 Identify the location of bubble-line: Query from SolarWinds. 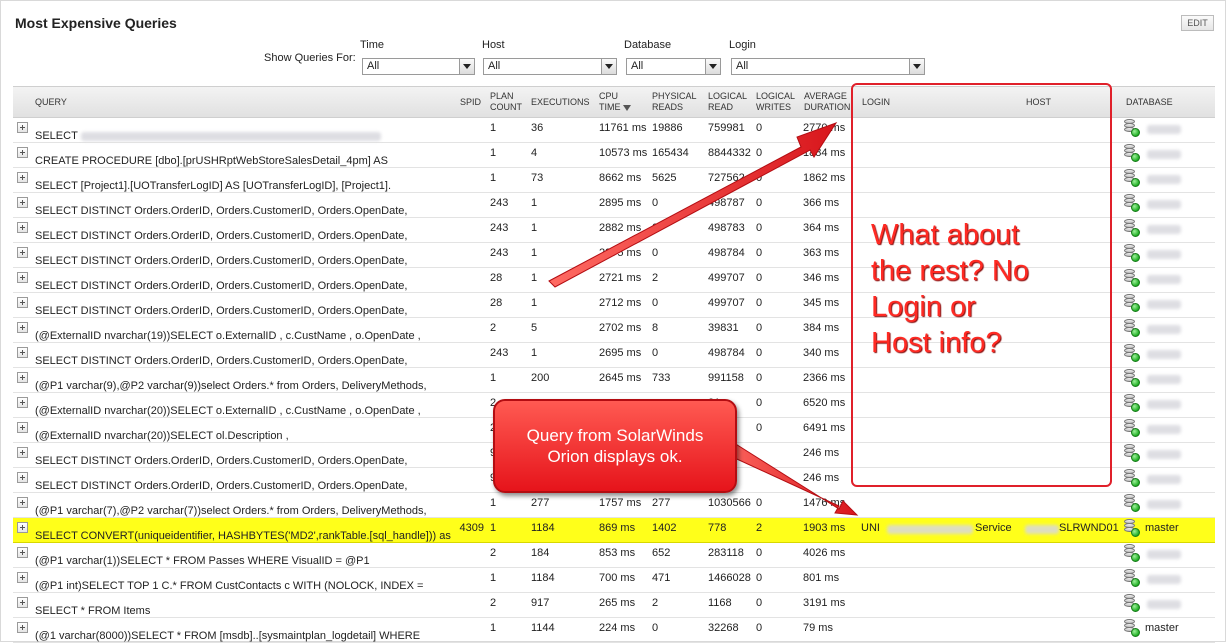
(615, 435).